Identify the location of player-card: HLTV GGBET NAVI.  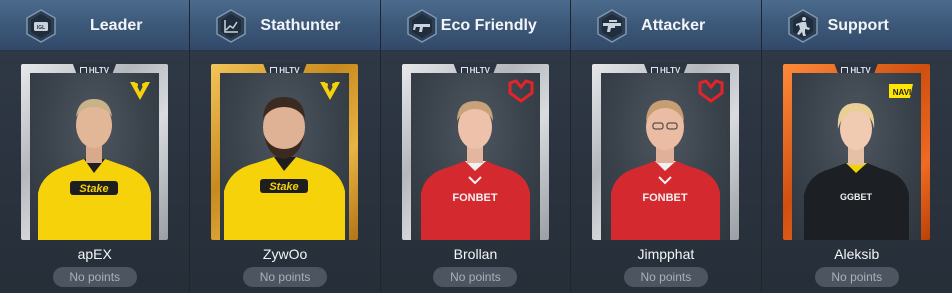
(856, 151).